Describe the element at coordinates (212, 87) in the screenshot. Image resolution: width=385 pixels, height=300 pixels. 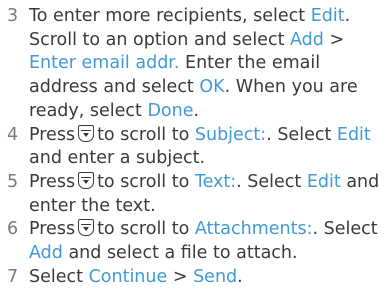
I see `softkey-ok-link: OK` at that location.